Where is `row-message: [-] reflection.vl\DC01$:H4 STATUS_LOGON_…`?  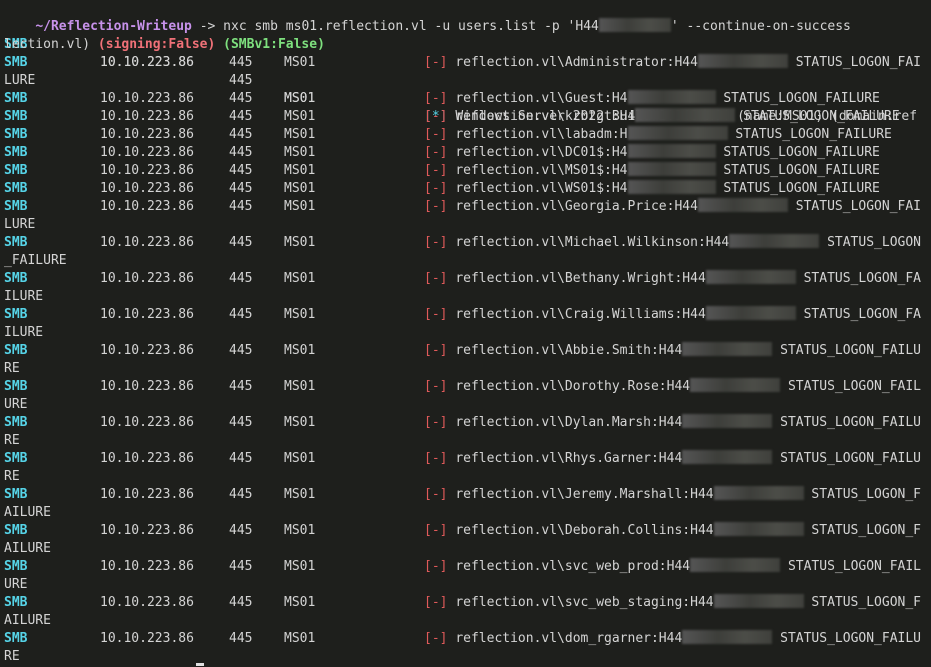
row-message: [-] reflection.vl\DC01$:H4 STATUS_LOGON_… is located at coordinates (652, 153).